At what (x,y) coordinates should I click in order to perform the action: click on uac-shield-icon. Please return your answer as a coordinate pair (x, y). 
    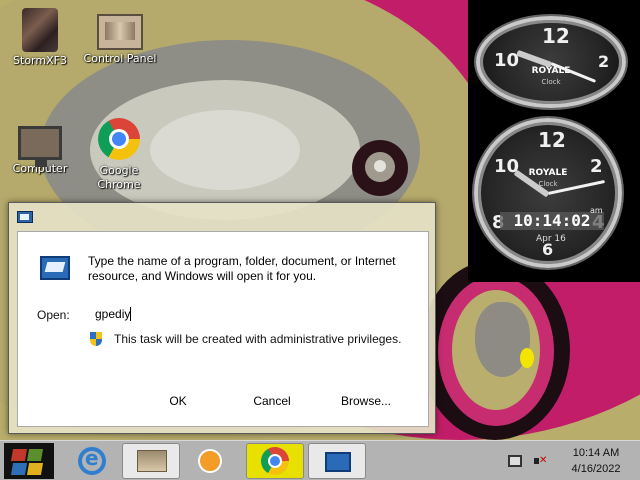
    Looking at the image, I should click on (96, 339).